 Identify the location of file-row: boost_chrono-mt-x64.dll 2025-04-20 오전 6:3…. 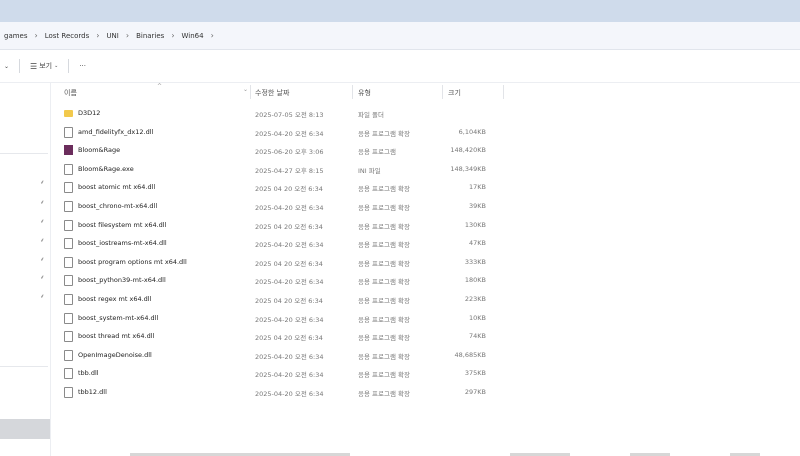
(277, 206).